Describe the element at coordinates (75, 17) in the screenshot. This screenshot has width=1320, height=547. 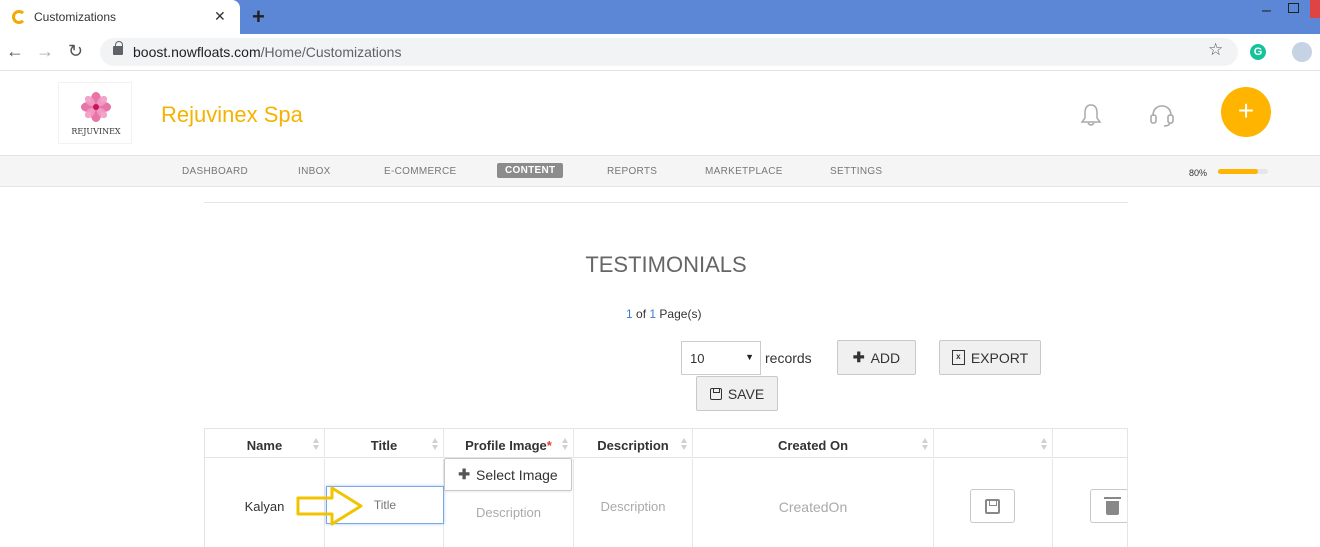
I see `tab-title: Customizations` at that location.